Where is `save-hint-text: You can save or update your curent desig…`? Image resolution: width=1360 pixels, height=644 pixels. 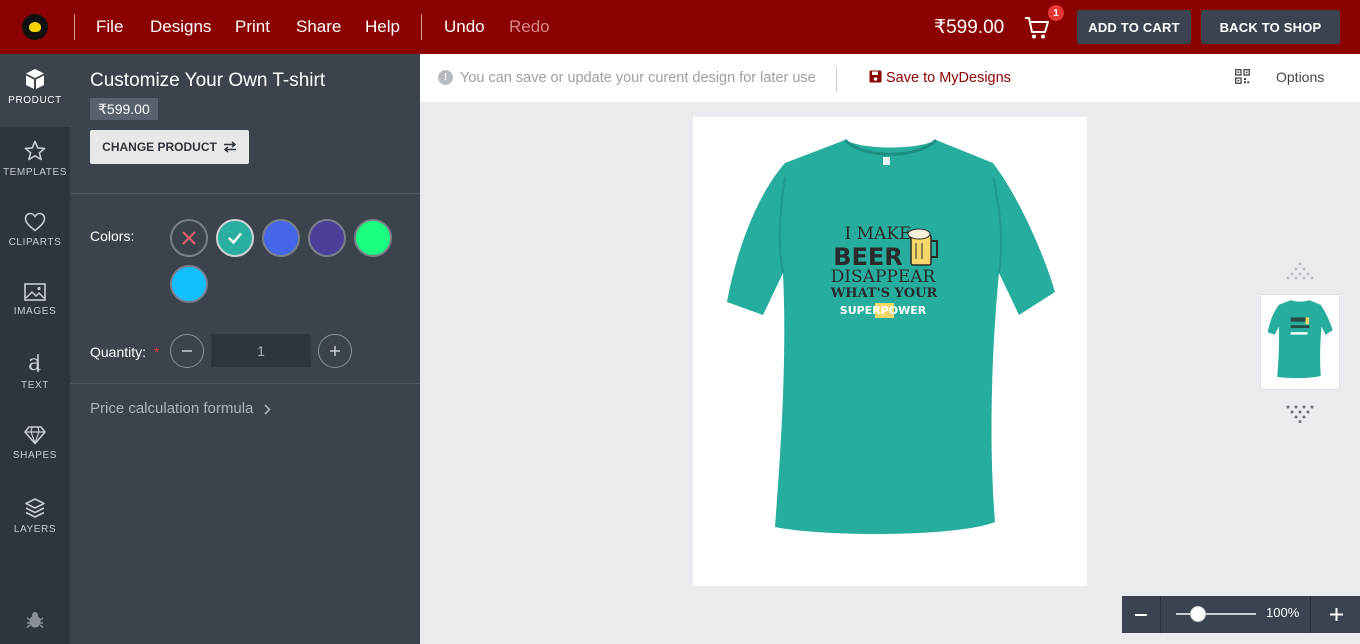
save-hint-text: You can save or update your curent desig… is located at coordinates (638, 78).